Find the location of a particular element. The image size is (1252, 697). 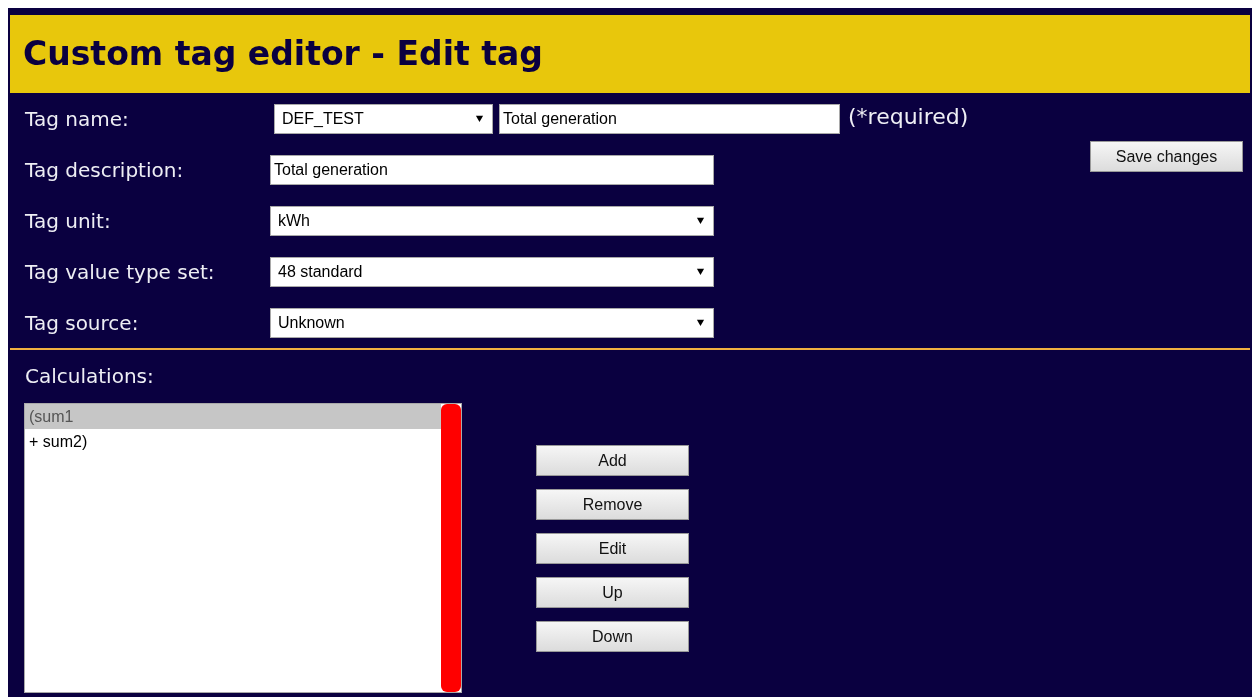

field-label: Tag name: is located at coordinates (77, 119).